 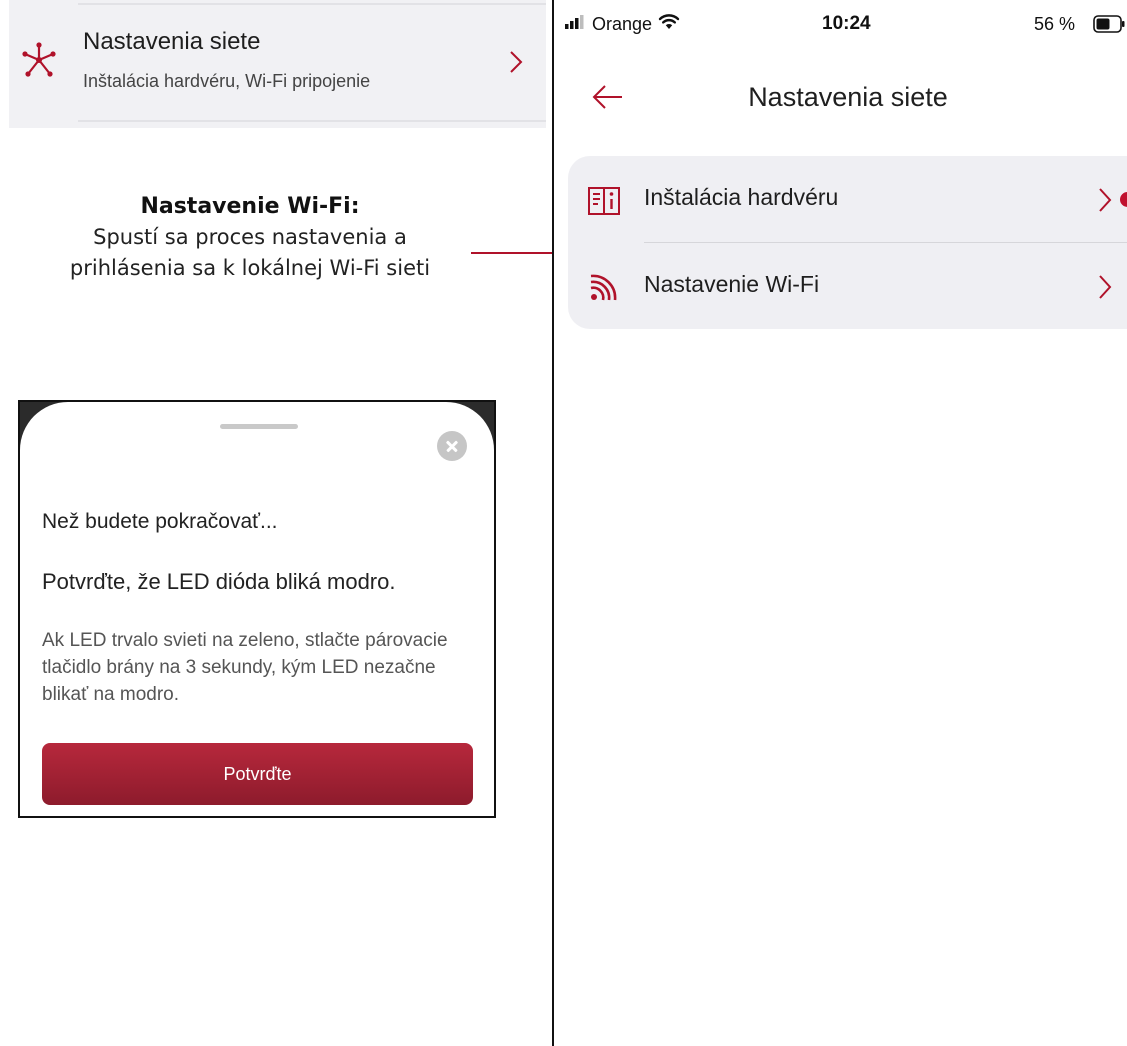 What do you see at coordinates (452, 446) in the screenshot?
I see `close-icon` at bounding box center [452, 446].